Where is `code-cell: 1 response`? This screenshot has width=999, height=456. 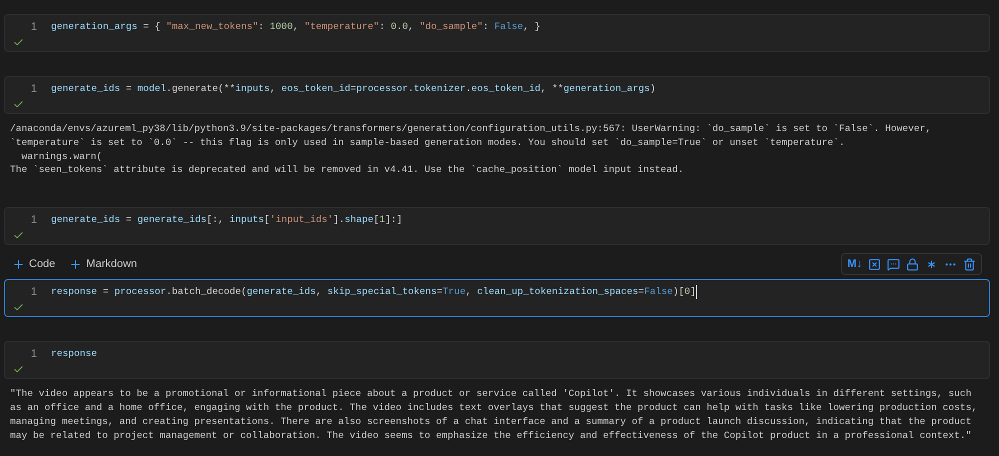
code-cell: 1 response is located at coordinates (497, 360).